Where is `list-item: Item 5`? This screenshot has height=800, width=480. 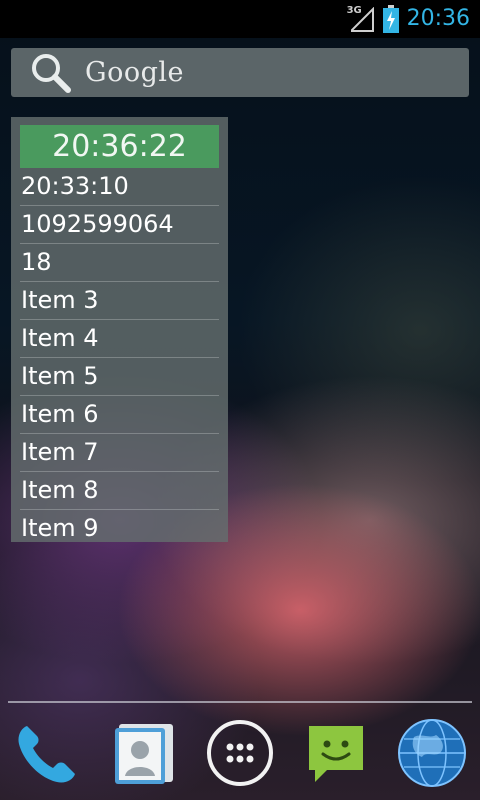
list-item: Item 5 is located at coordinates (119, 377).